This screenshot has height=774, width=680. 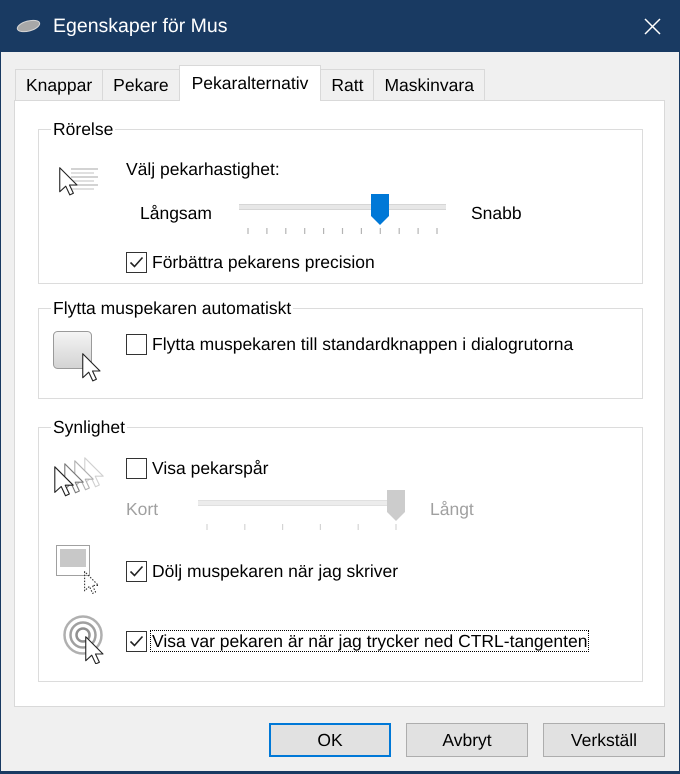 I want to click on slider-max-label: Långt, so click(x=452, y=509).